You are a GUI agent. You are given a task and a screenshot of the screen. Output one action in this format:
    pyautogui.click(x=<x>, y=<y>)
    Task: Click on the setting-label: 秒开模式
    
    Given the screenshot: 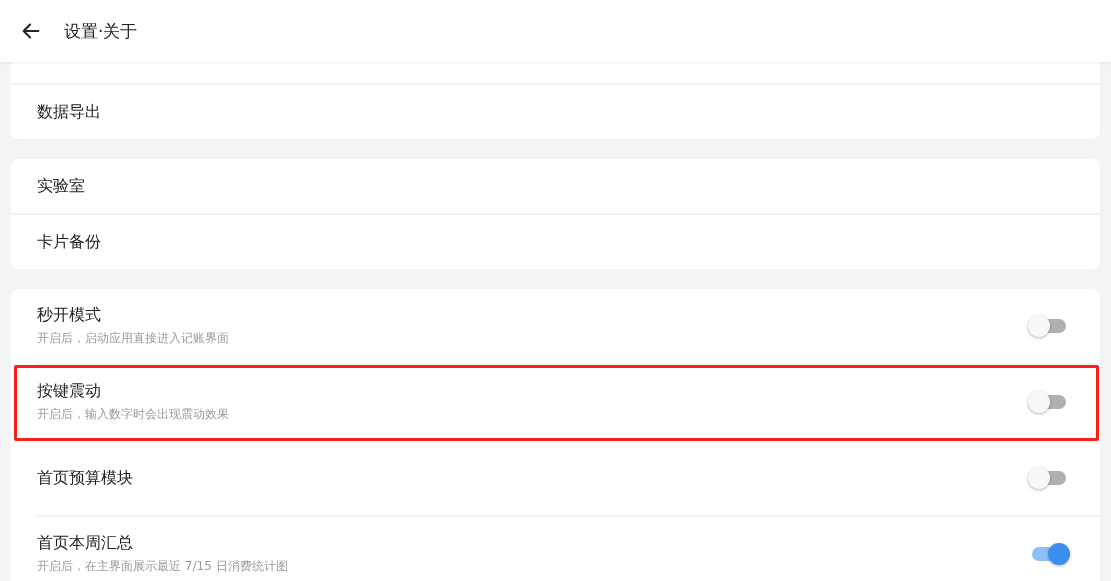 What is the action you would take?
    pyautogui.click(x=69, y=315)
    